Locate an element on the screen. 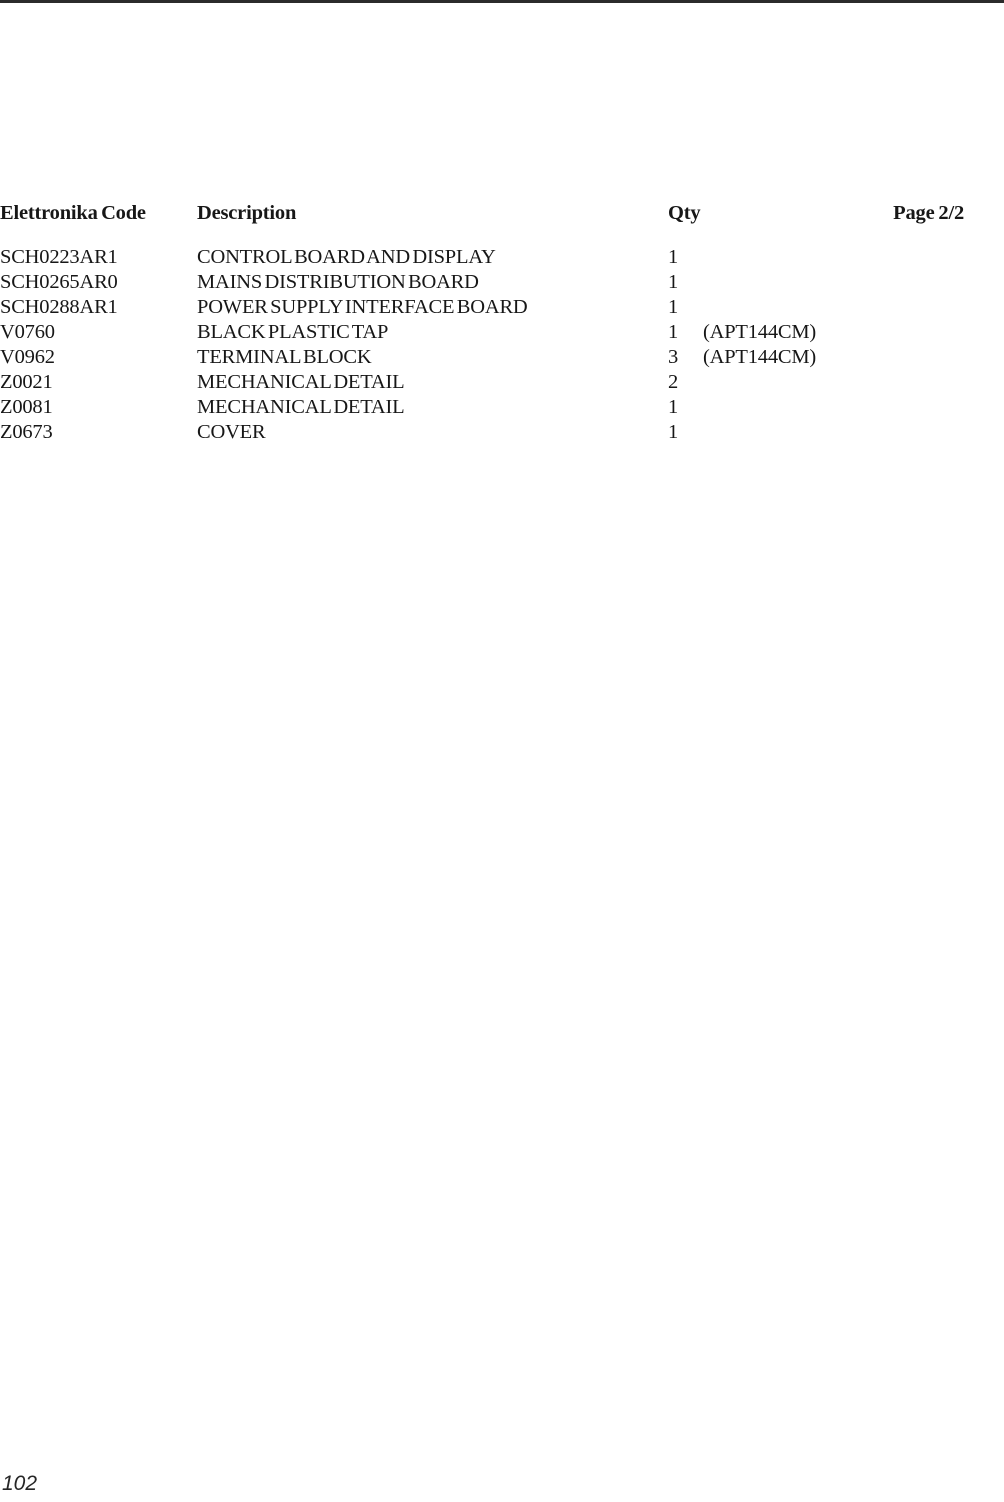 The image size is (1004, 1502). cell-code: V0760 is located at coordinates (27, 332).